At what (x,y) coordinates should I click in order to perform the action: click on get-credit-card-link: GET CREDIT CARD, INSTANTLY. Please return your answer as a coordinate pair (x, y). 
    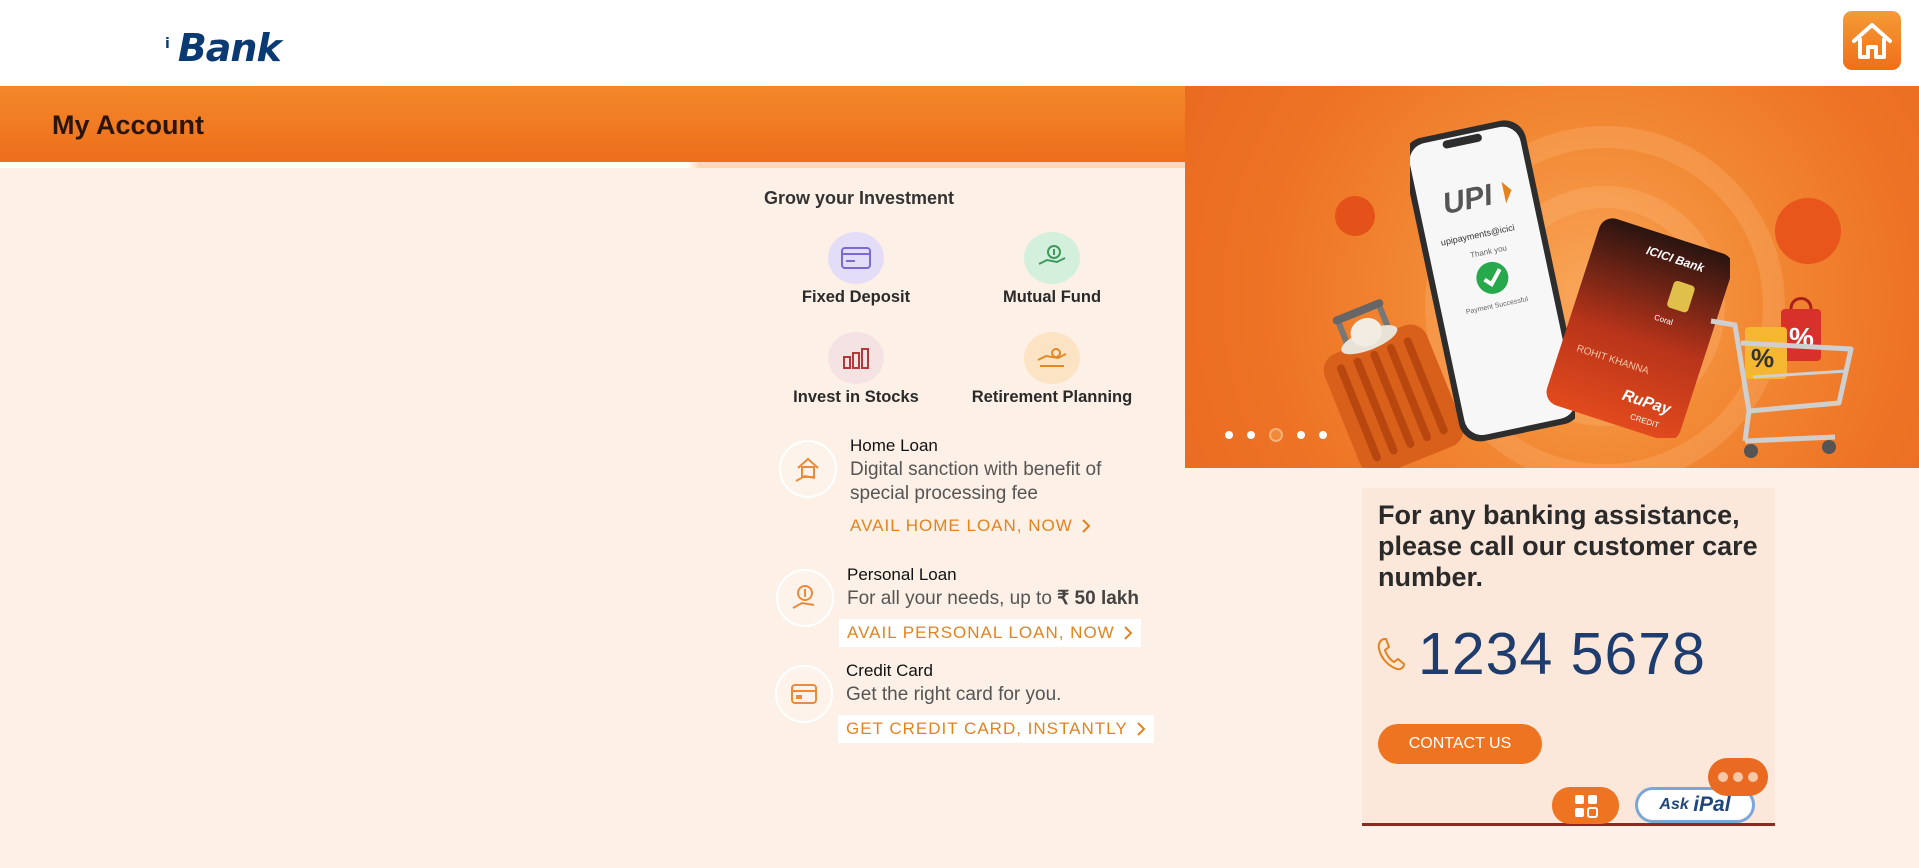
    Looking at the image, I should click on (996, 729).